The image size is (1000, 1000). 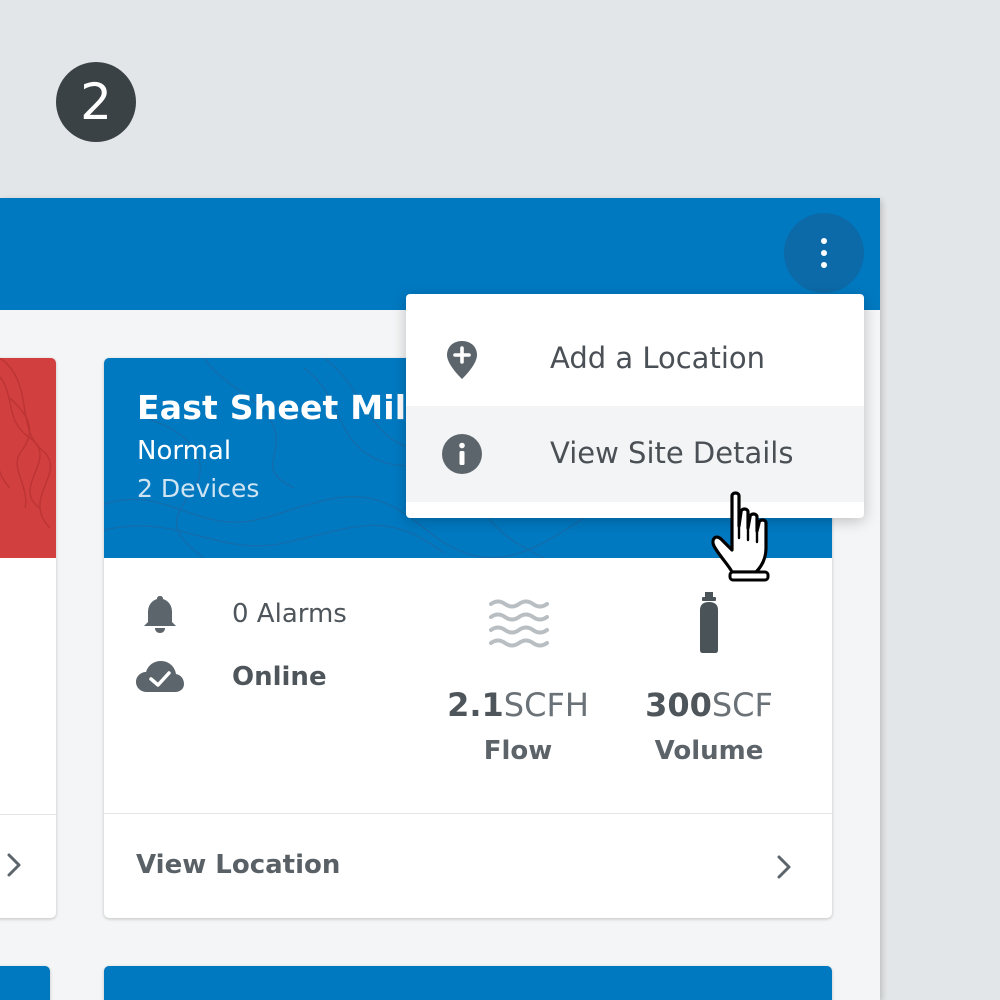 I want to click on view-location-link: View Location, so click(x=468, y=866).